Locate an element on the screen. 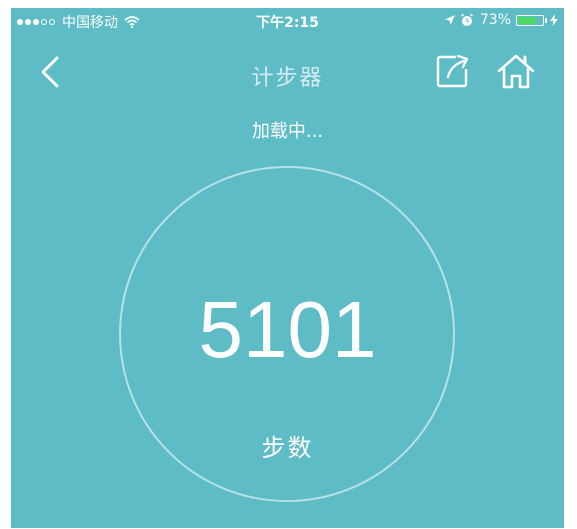  step-unit-label: 步数 is located at coordinates (287, 448).